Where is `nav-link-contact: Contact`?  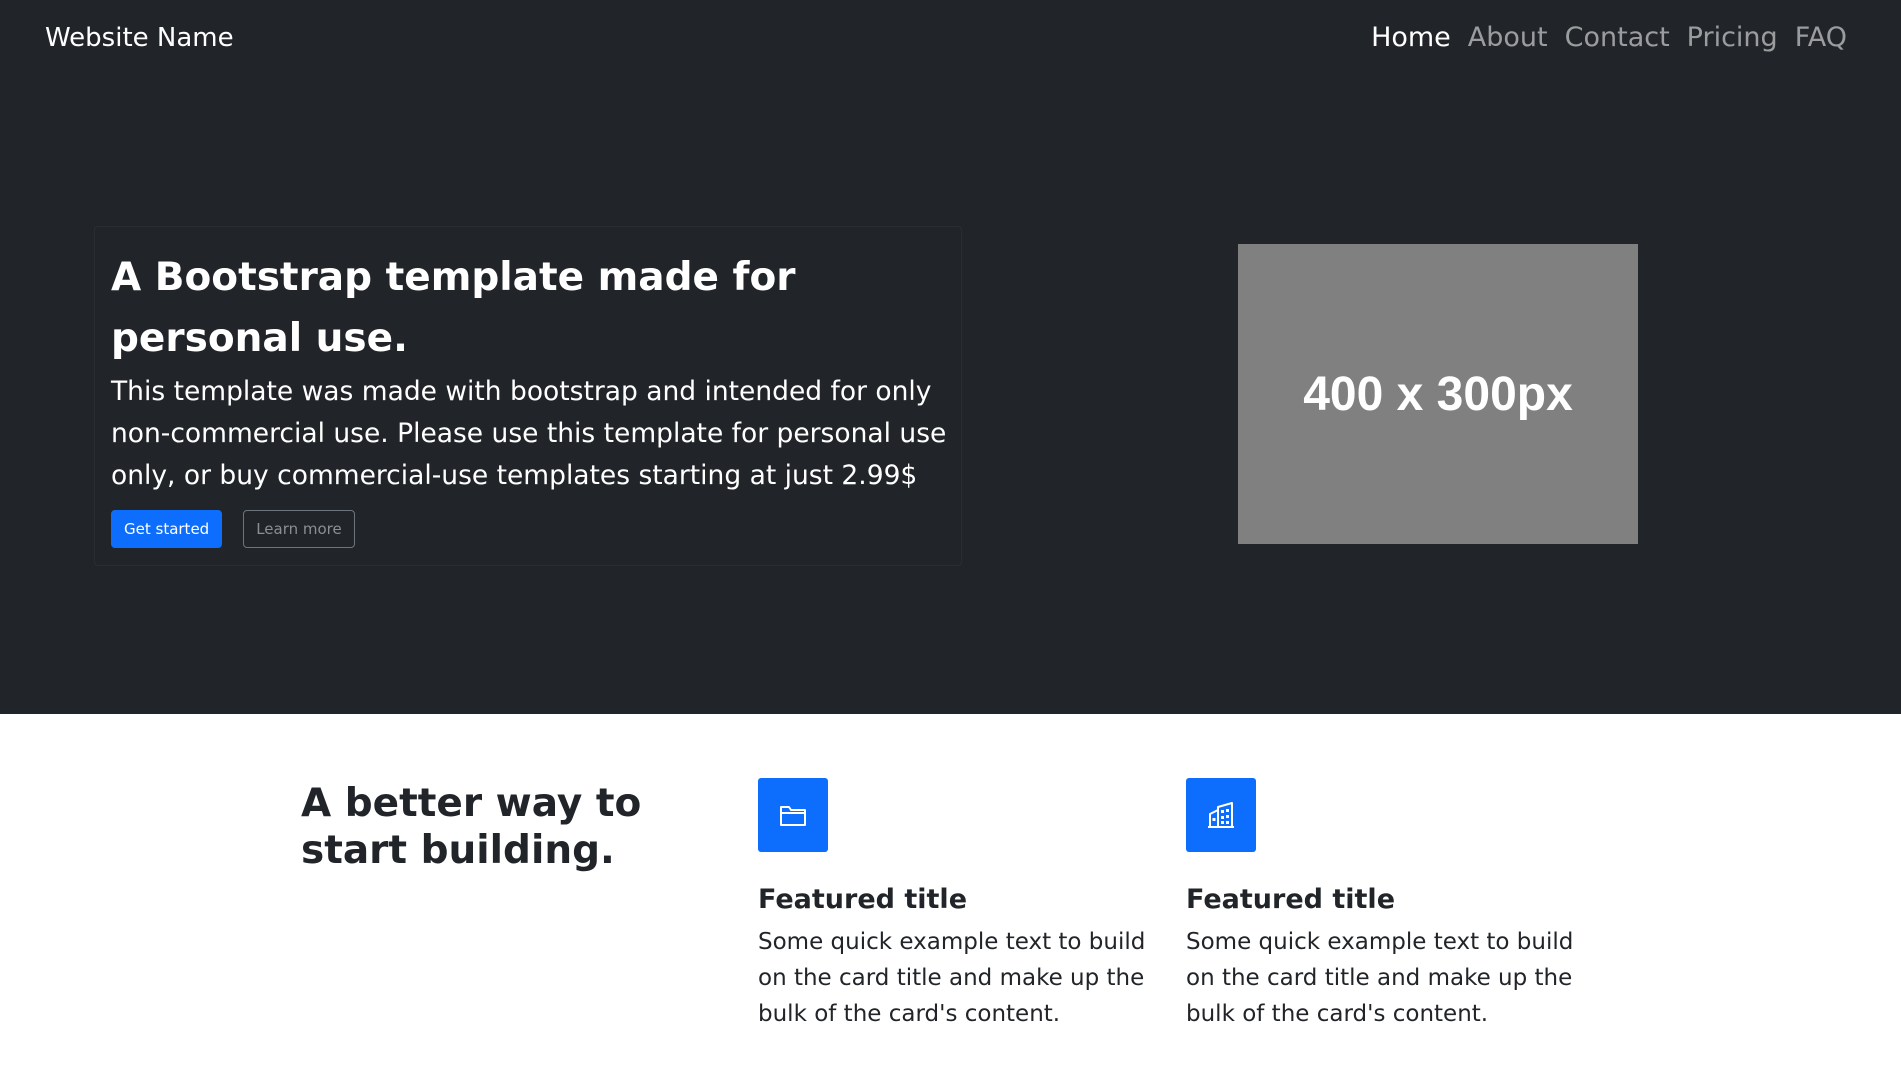
nav-link-contact: Contact is located at coordinates (1617, 38).